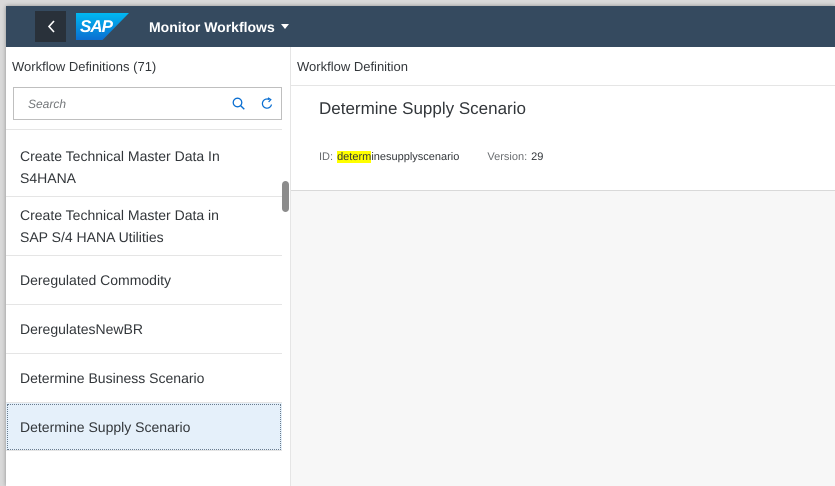  What do you see at coordinates (147, 103) in the screenshot?
I see `search-field: Search` at bounding box center [147, 103].